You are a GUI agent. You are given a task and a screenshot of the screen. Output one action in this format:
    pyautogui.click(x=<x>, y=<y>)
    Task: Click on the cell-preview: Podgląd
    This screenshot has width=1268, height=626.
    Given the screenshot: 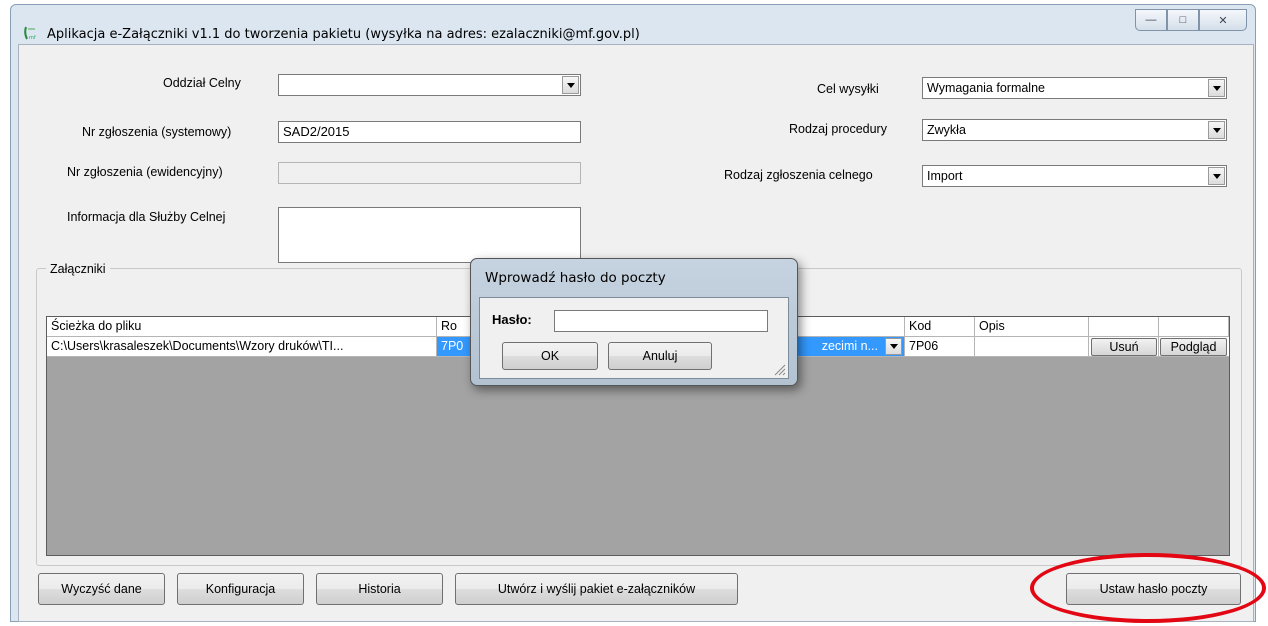 What is the action you would take?
    pyautogui.click(x=1194, y=347)
    